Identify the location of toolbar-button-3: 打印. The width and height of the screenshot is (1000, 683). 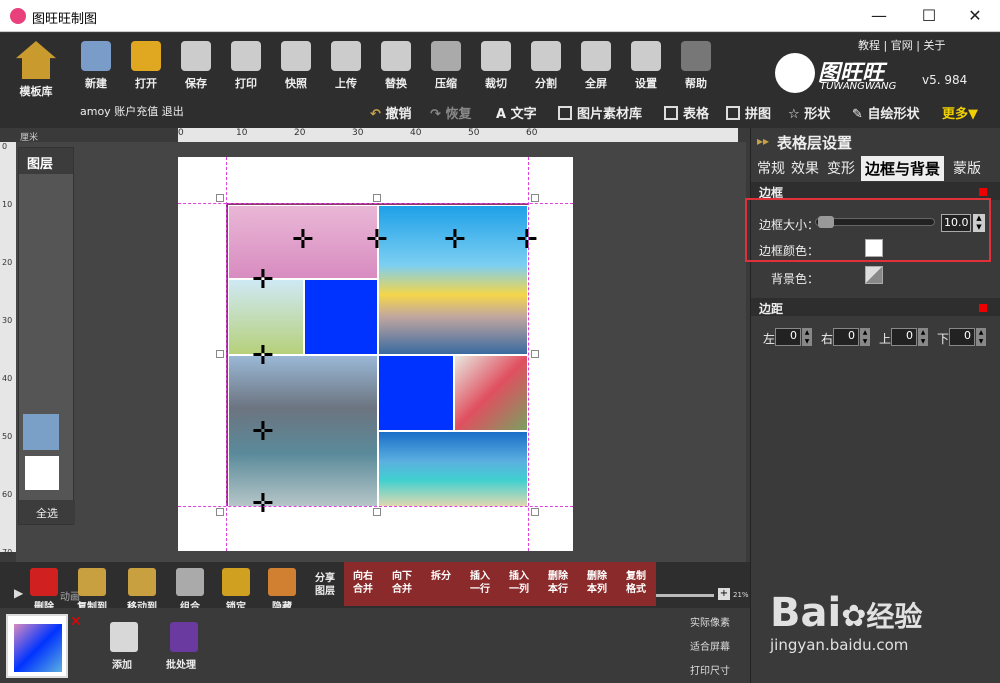
(246, 66).